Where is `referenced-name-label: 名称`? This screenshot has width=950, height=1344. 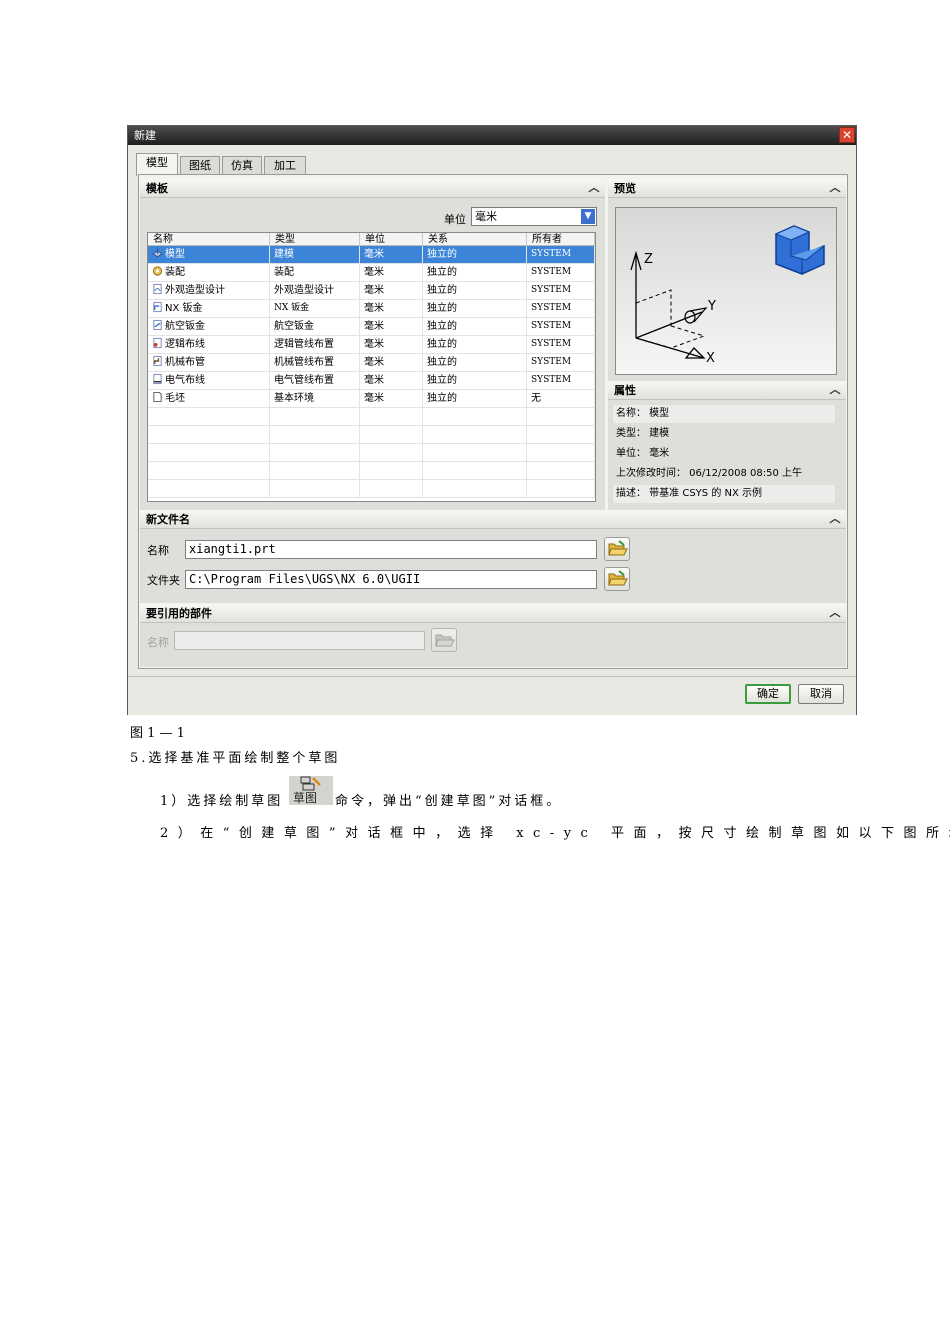 referenced-name-label: 名称 is located at coordinates (158, 642).